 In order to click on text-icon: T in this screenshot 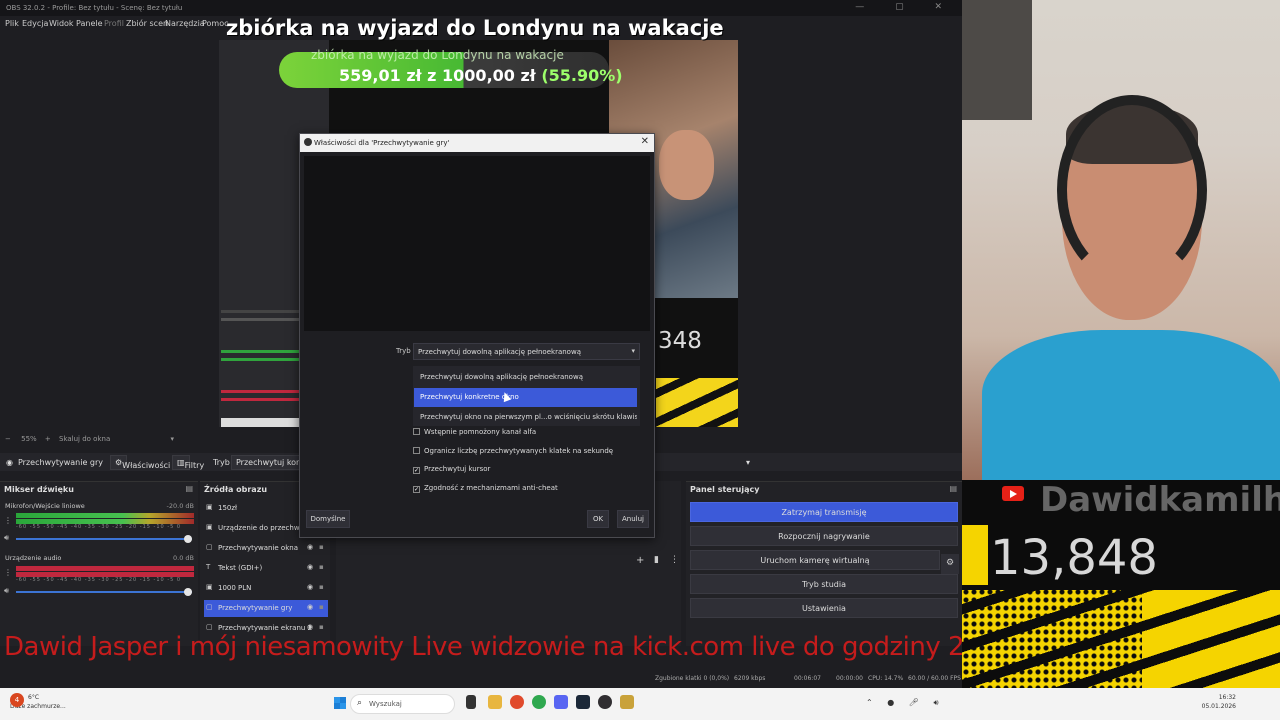, I will do `click(208, 567)`.